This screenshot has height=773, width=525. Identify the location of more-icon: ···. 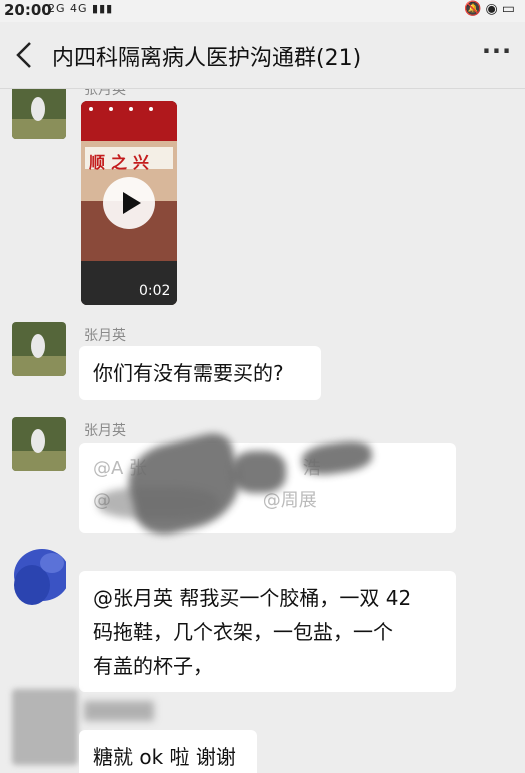
(497, 51).